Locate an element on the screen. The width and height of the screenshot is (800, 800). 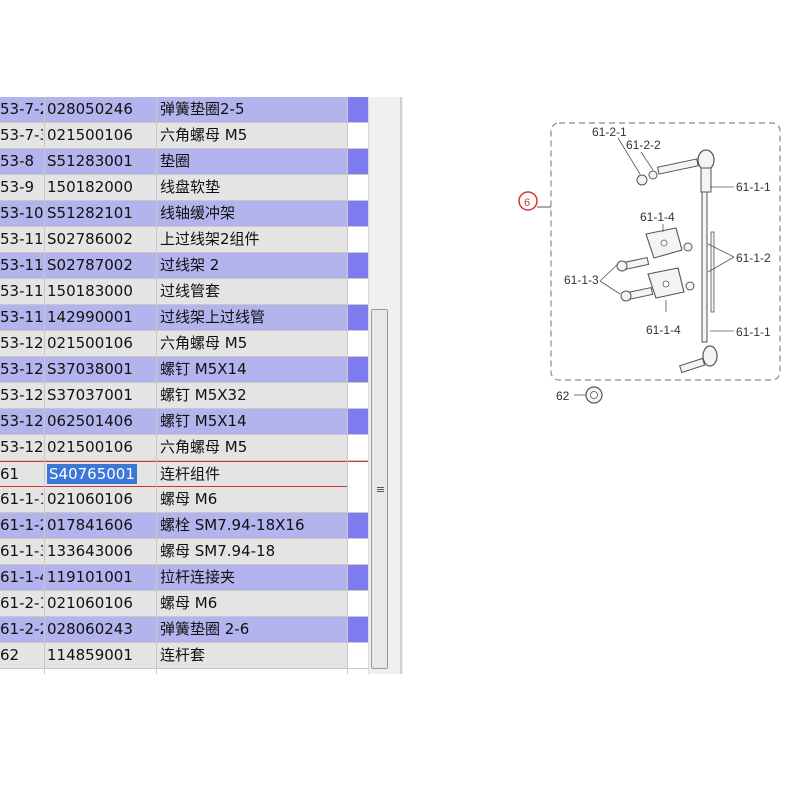
table-row: 61-1-1021060106 螺母 M6 is located at coordinates (184, 500).